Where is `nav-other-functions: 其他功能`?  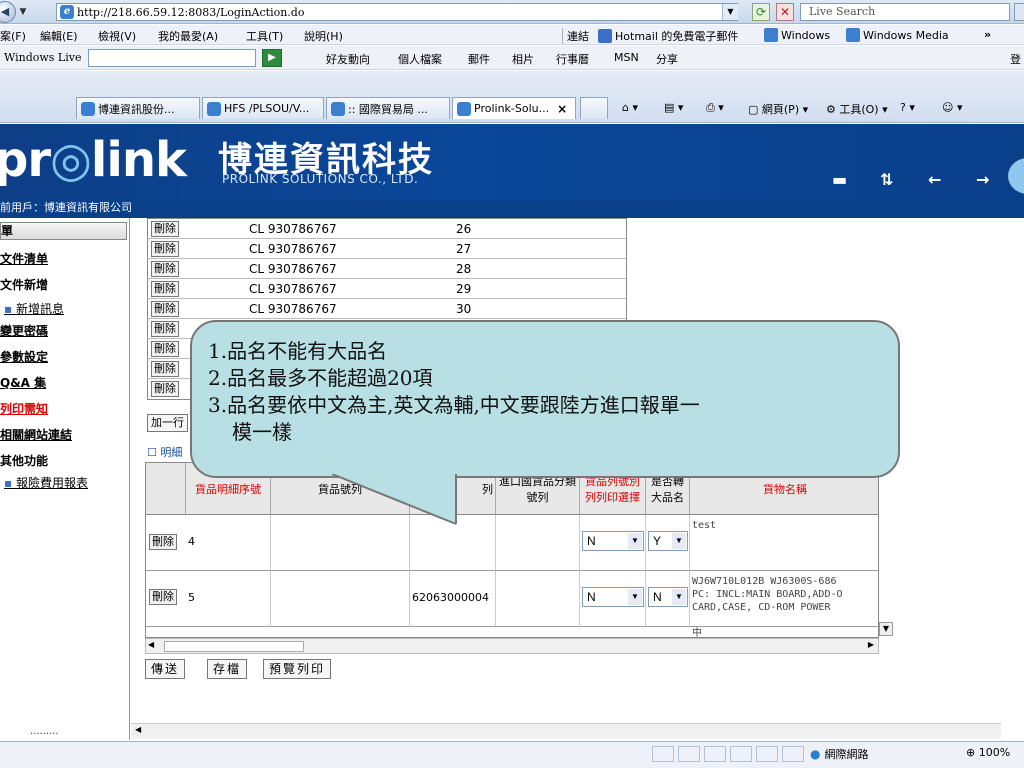 nav-other-functions: 其他功能 is located at coordinates (24, 460).